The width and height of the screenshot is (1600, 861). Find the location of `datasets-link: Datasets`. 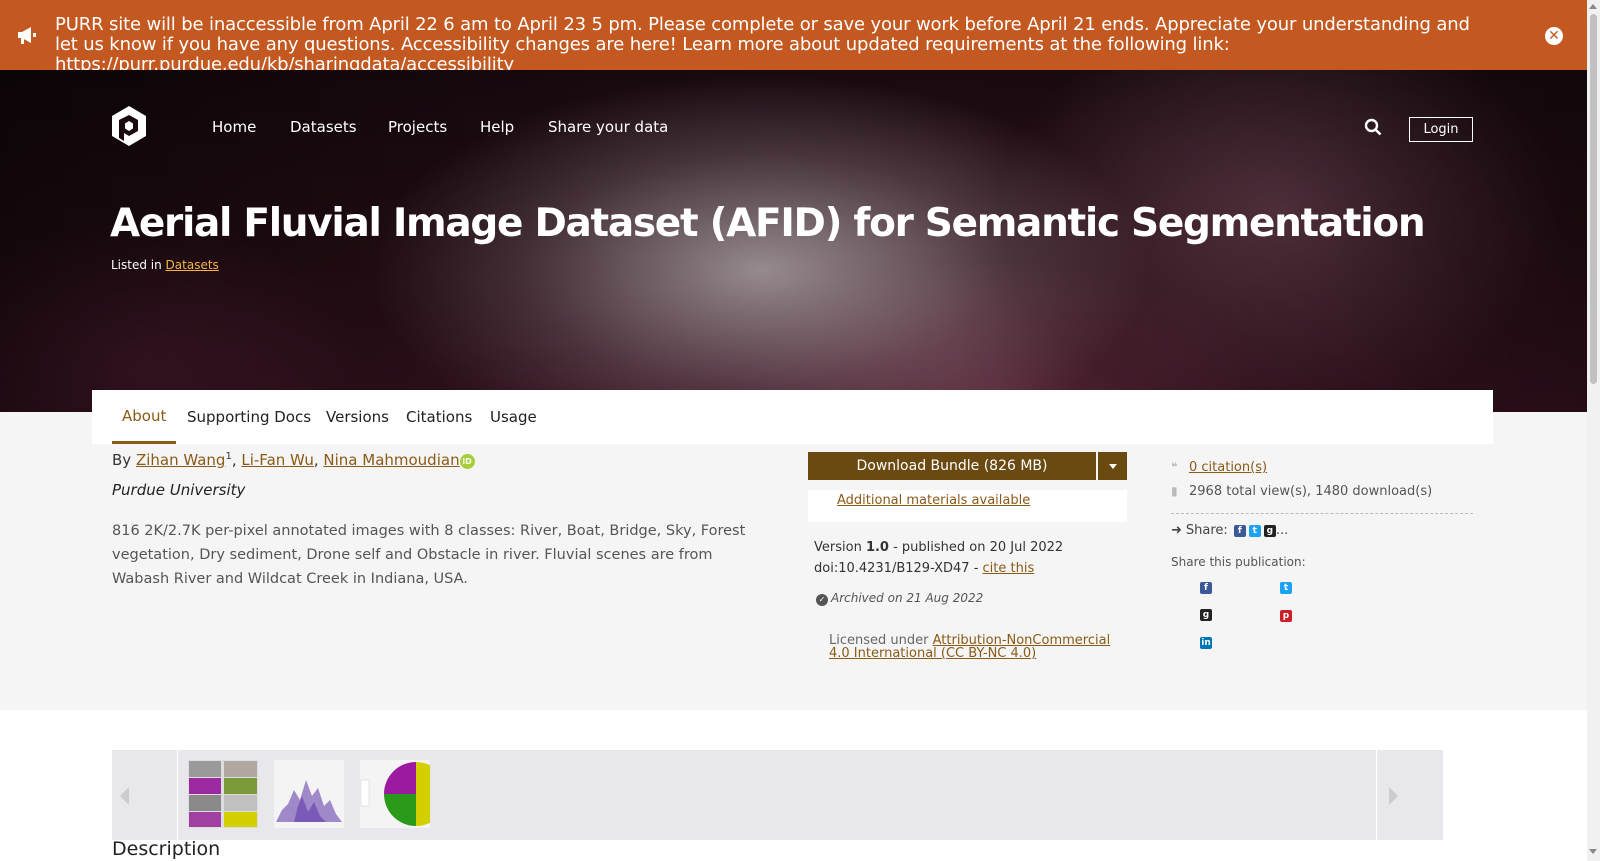

datasets-link: Datasets is located at coordinates (192, 265).